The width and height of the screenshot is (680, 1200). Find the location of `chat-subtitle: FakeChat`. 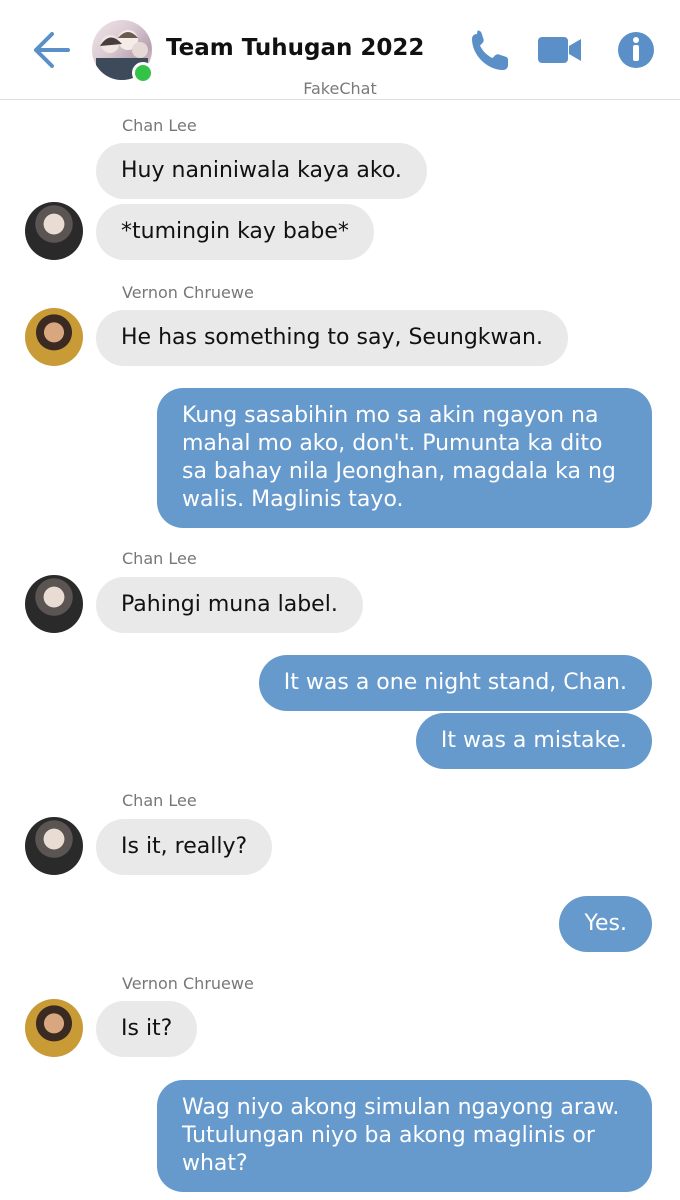

chat-subtitle: FakeChat is located at coordinates (340, 88).